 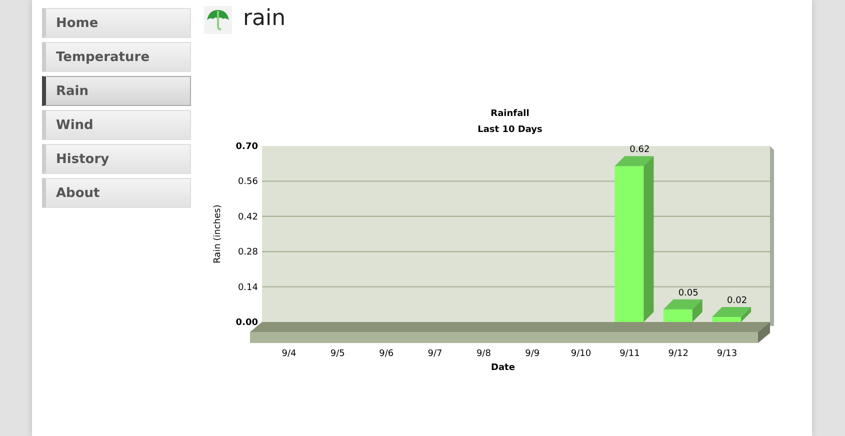 I want to click on nav-item: About, so click(x=116, y=193).